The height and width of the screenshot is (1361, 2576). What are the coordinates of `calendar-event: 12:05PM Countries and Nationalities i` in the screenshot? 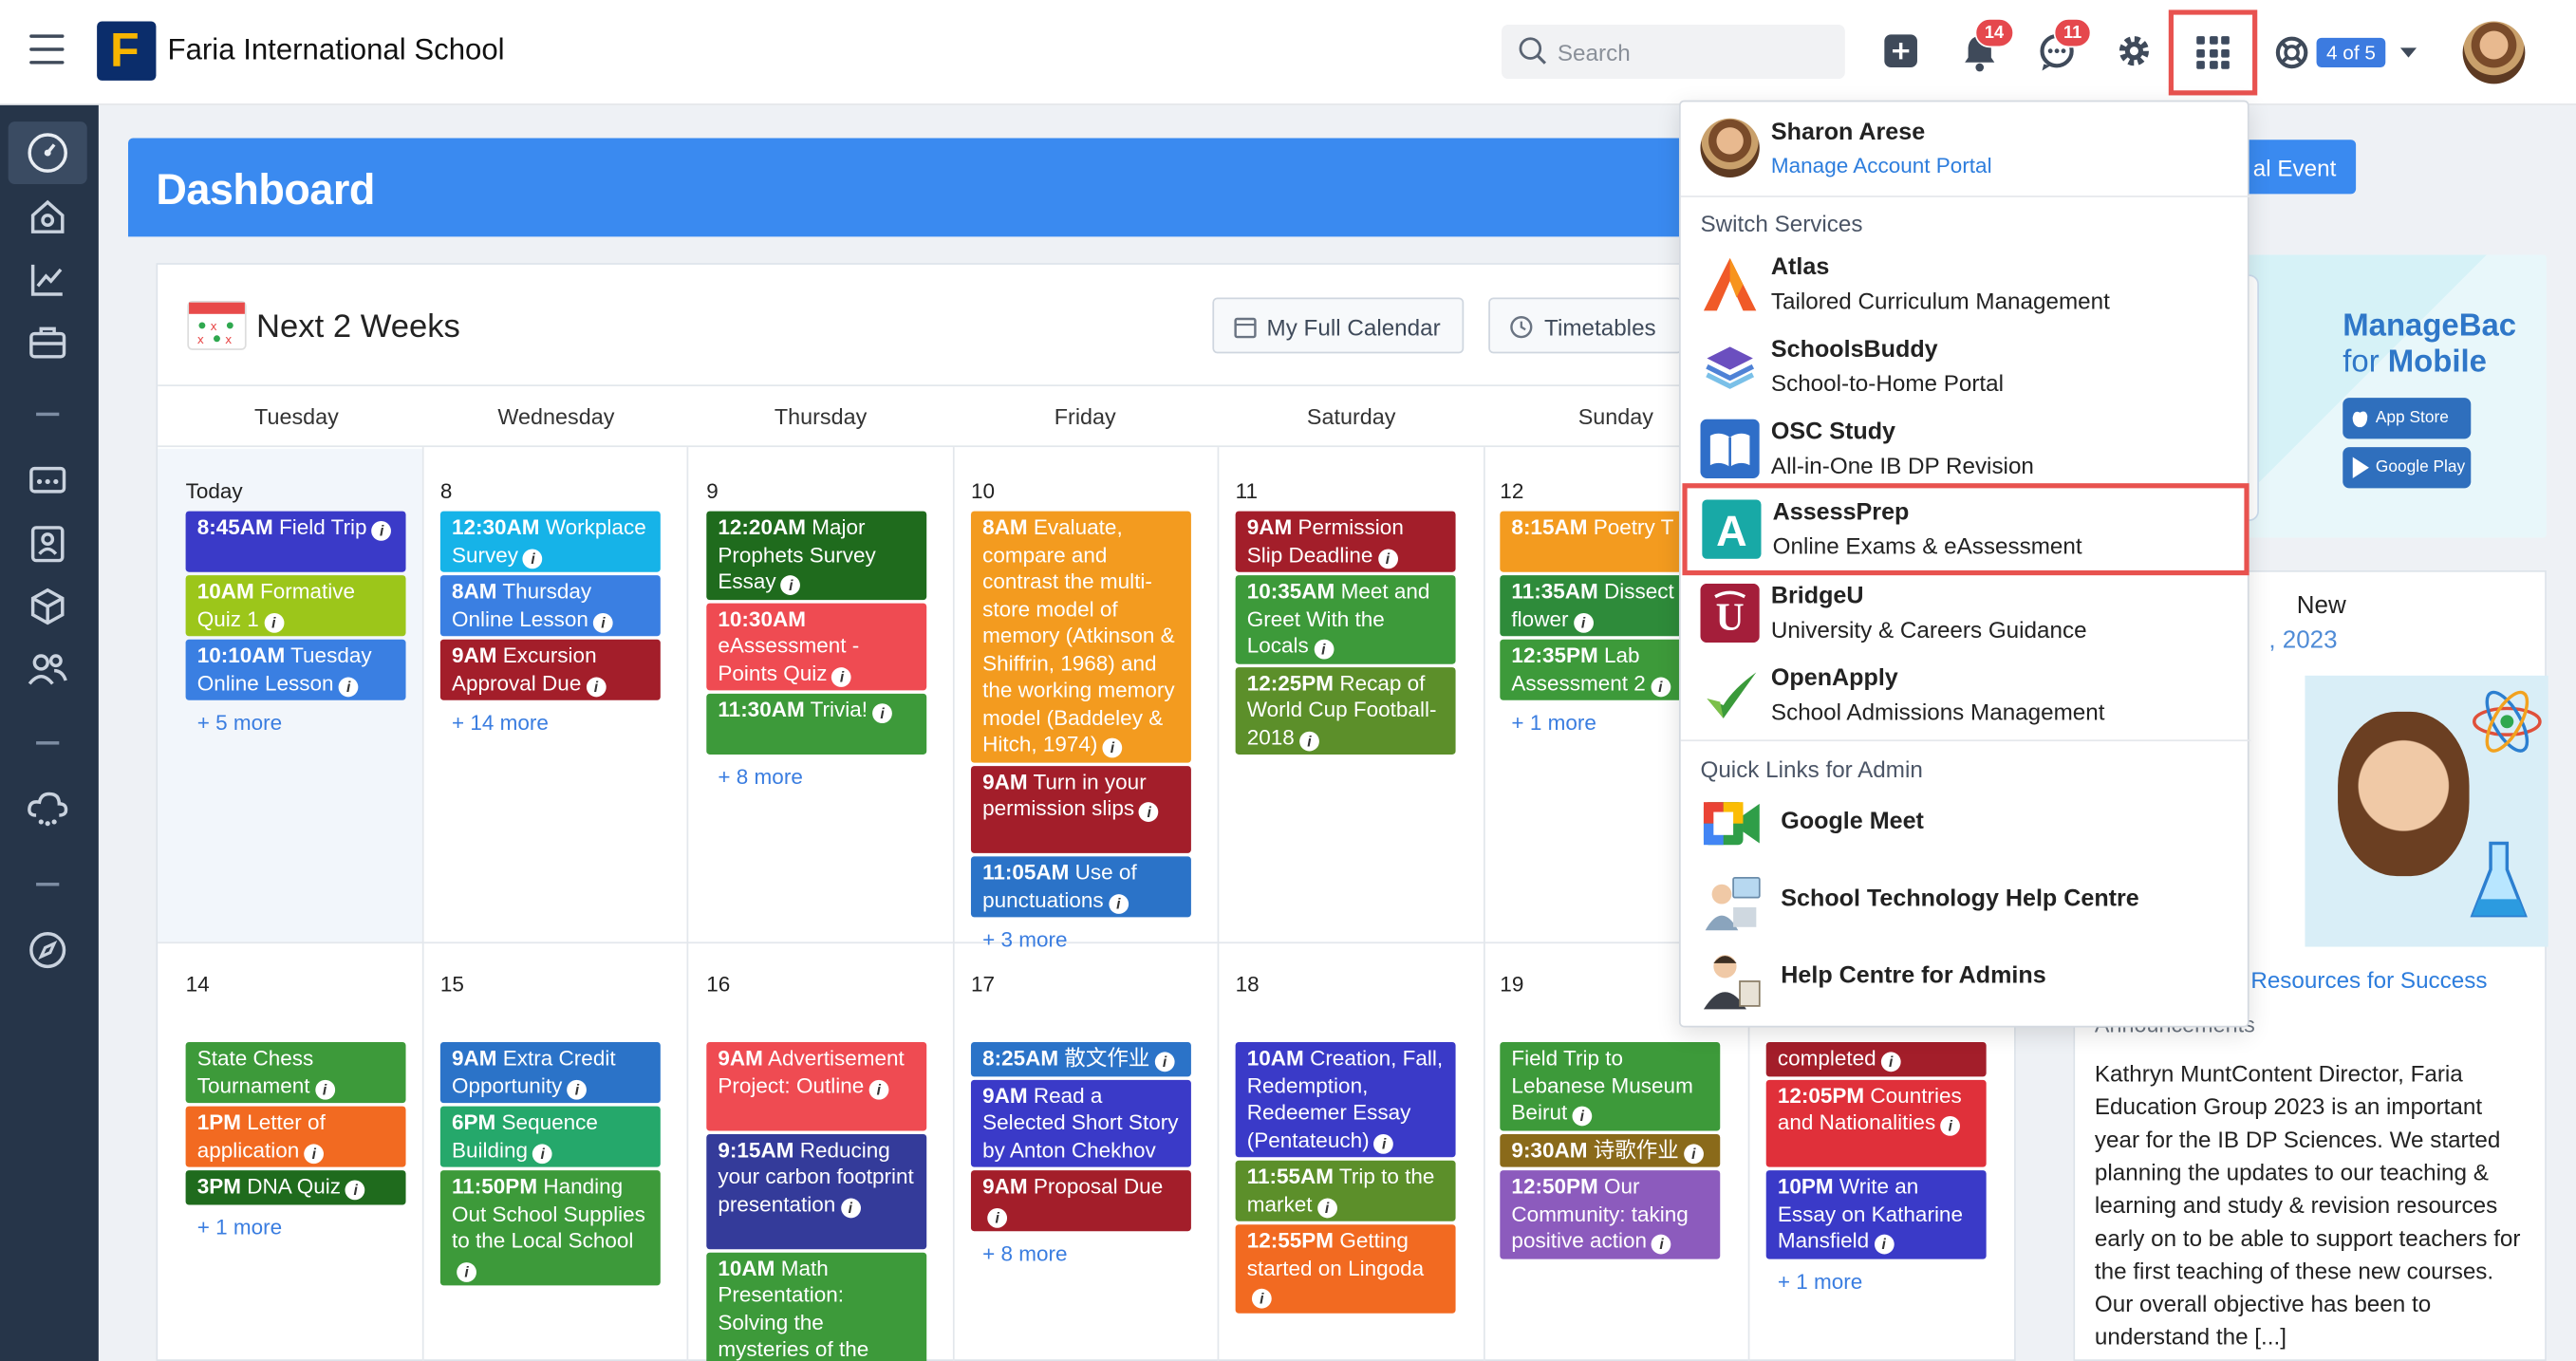 It's located at (1876, 1122).